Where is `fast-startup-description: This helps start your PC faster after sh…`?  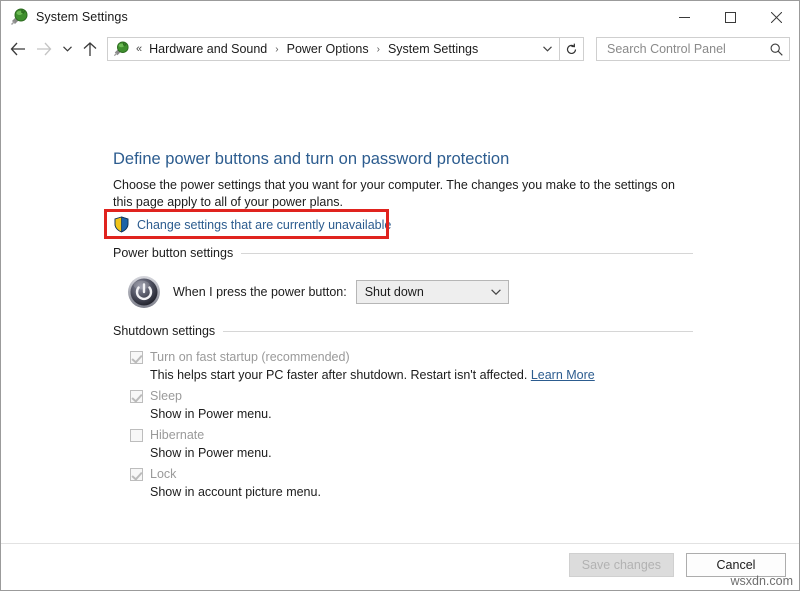 fast-startup-description: This helps start your PC faster after sh… is located at coordinates (420, 375).